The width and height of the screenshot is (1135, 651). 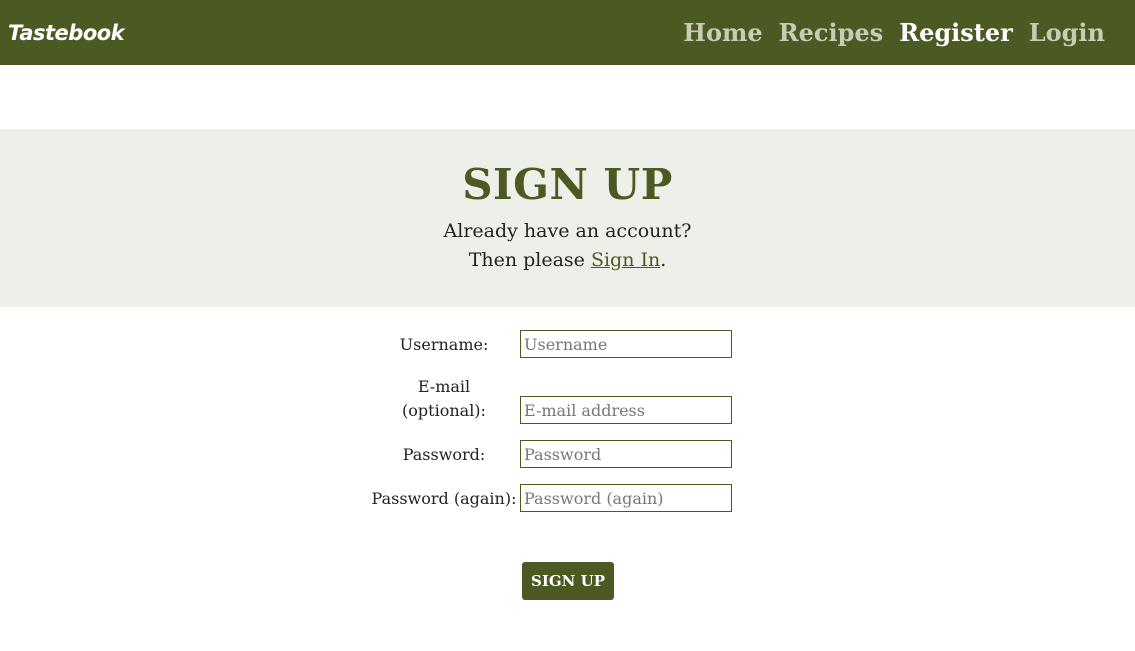 I want to click on brand-logo: Tastebook, so click(x=66, y=33).